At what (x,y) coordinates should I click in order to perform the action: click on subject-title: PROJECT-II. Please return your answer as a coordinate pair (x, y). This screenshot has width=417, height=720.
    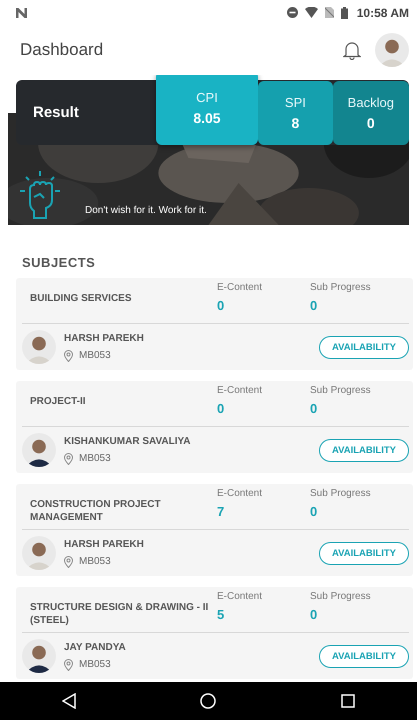
    Looking at the image, I should click on (58, 401).